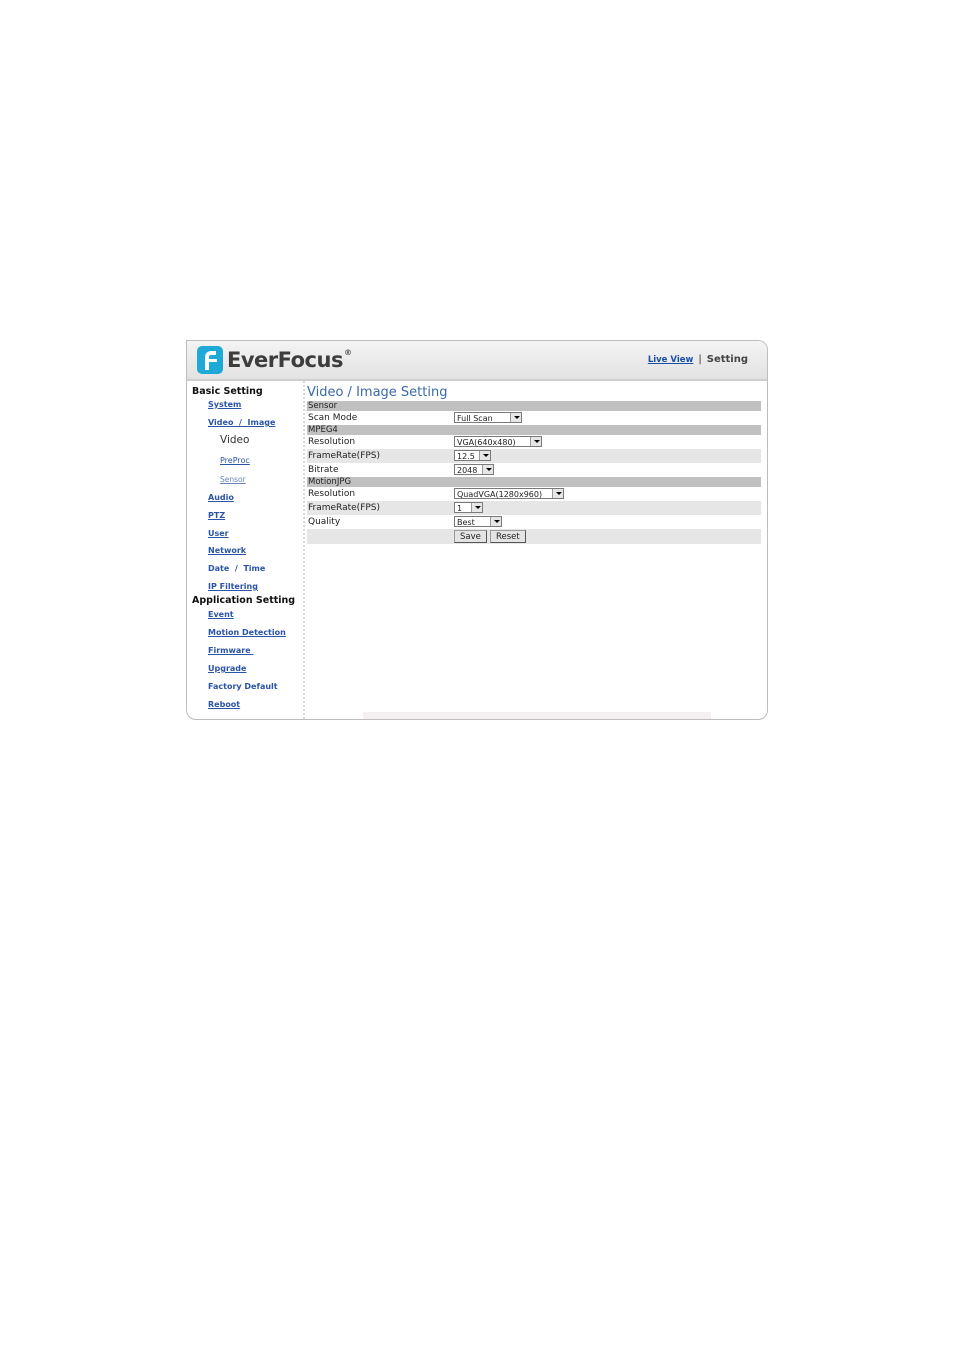  I want to click on mpeg4-framerate-label: FrameRate(FPS), so click(344, 456).